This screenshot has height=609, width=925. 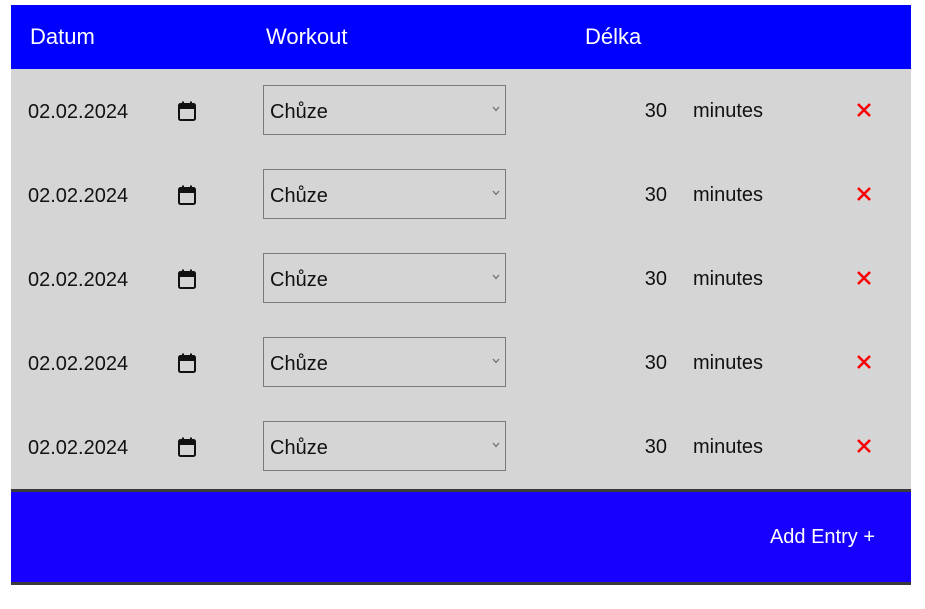 I want to click on header-date: Datum, so click(x=62, y=36).